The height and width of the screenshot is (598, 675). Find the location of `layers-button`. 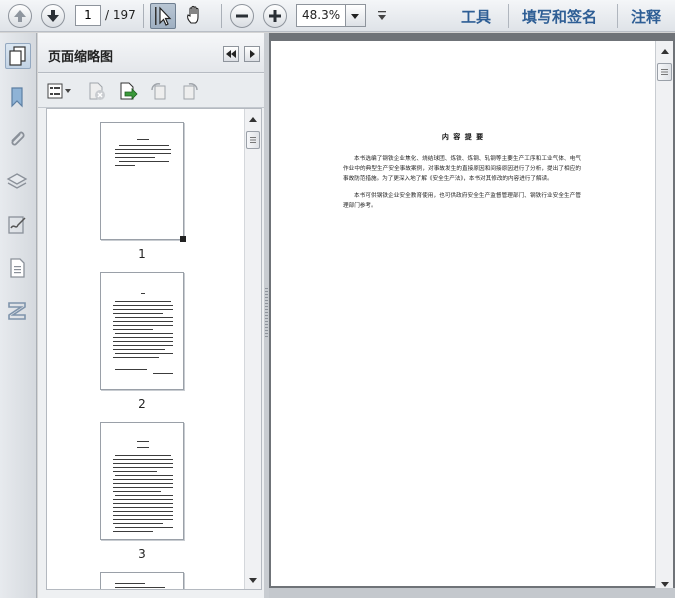

layers-button is located at coordinates (18, 183).